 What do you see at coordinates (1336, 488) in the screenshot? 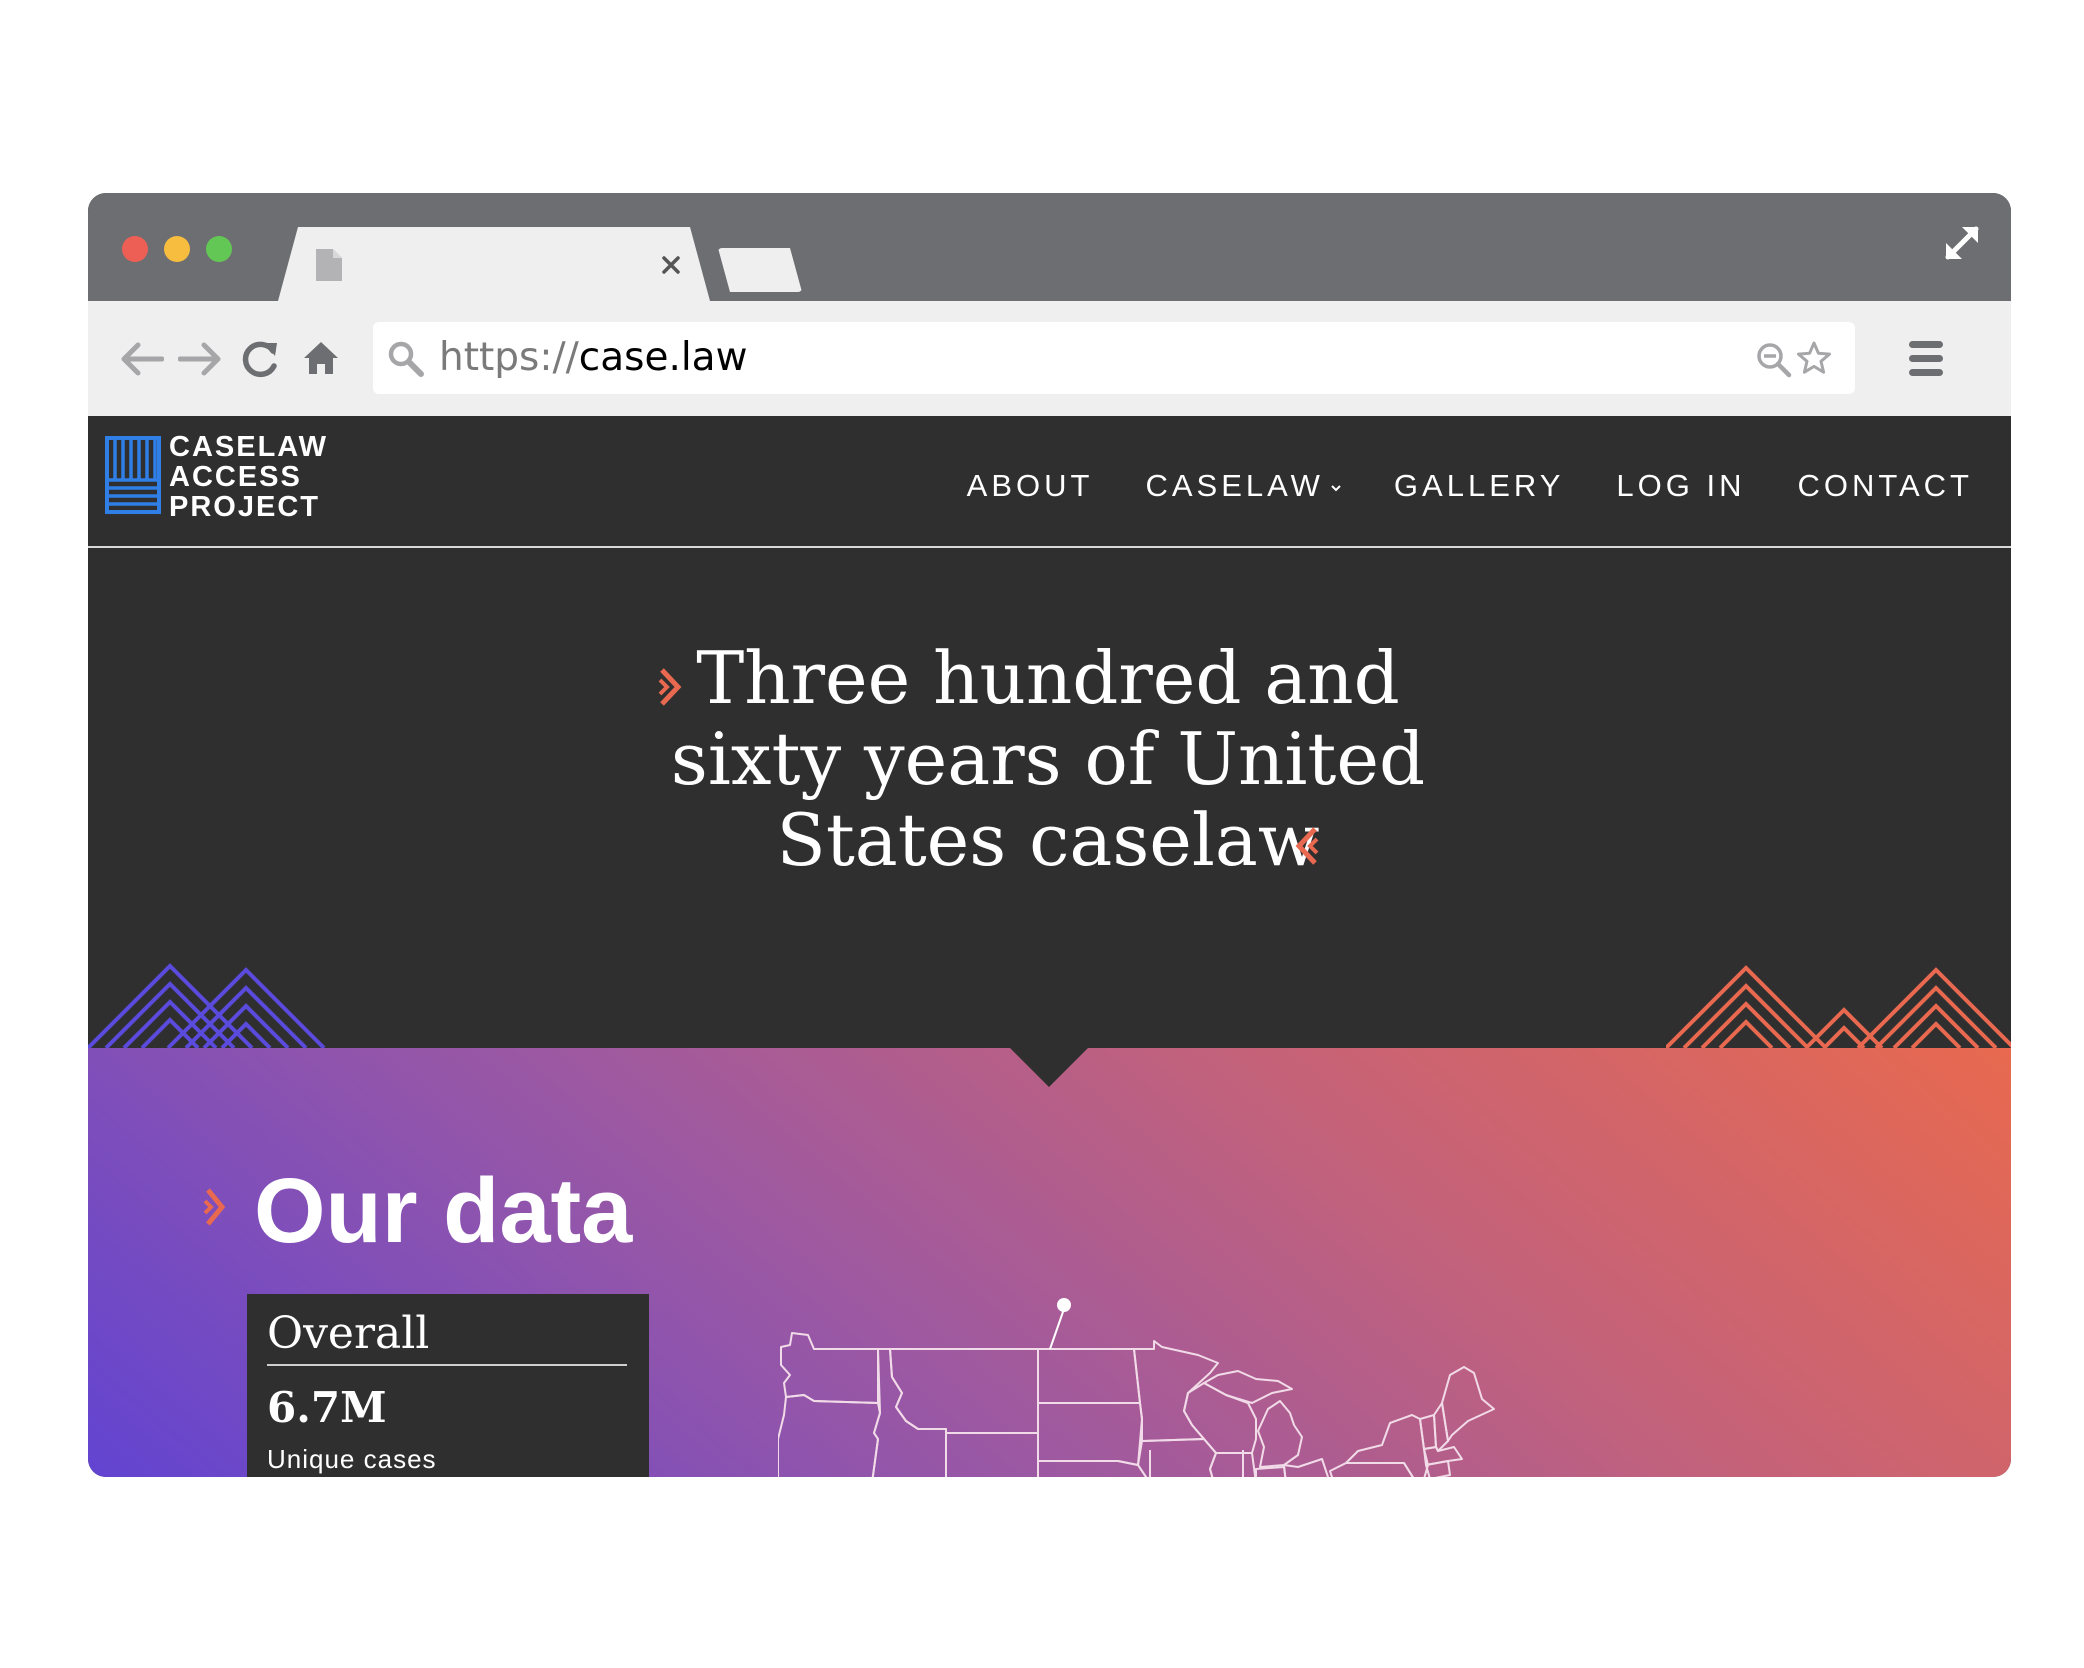
I see `chevron-down-icon` at bounding box center [1336, 488].